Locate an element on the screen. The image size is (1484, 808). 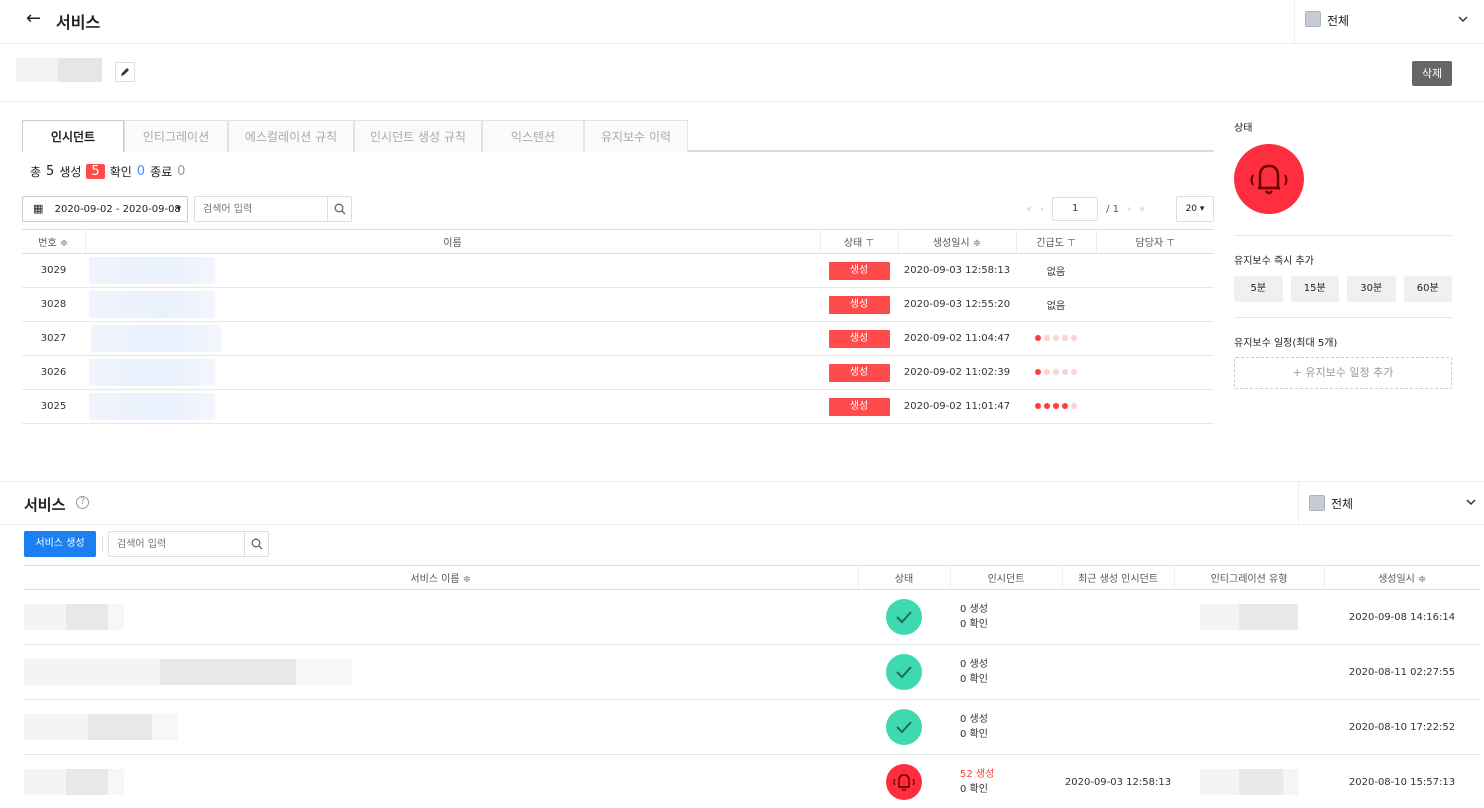
table-row: 3028 생성 2020-09-03 12:55:20 없음 is located at coordinates (618, 304).